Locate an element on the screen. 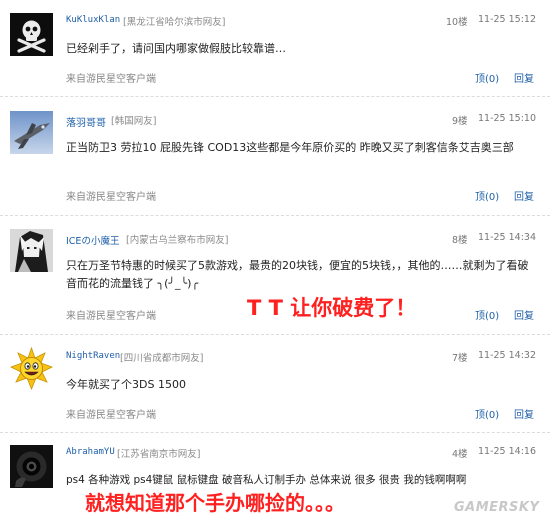  post-time: 11-25 15:12 is located at coordinates (507, 19).